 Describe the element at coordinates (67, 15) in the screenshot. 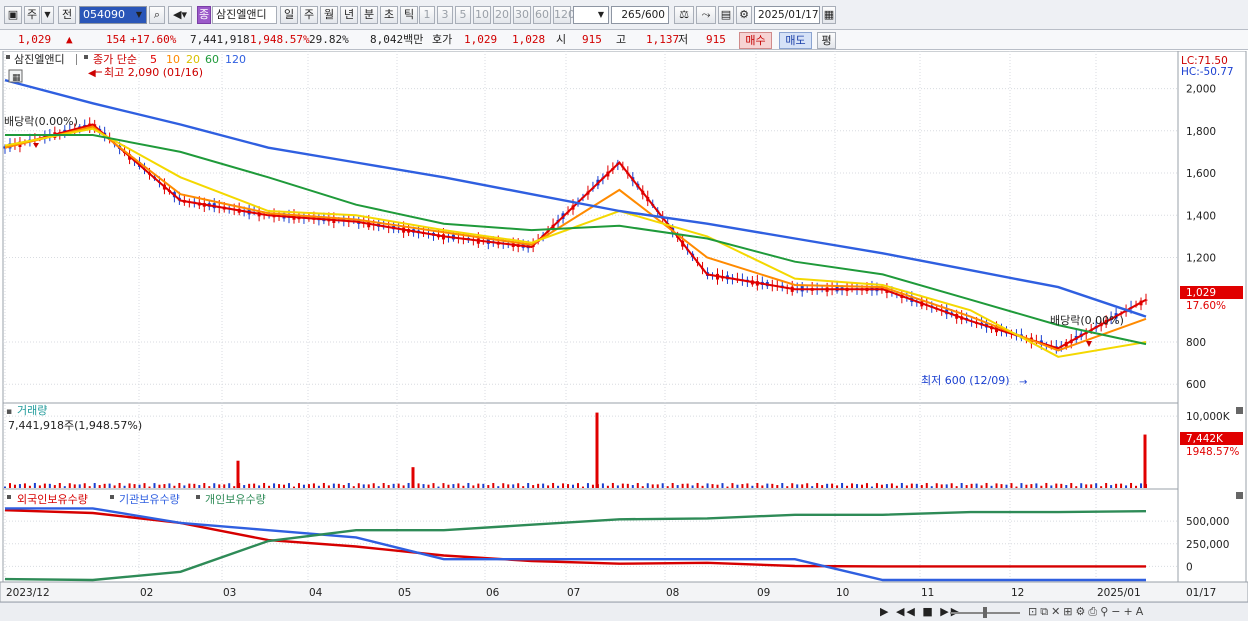

I see `prev-button: 전` at that location.